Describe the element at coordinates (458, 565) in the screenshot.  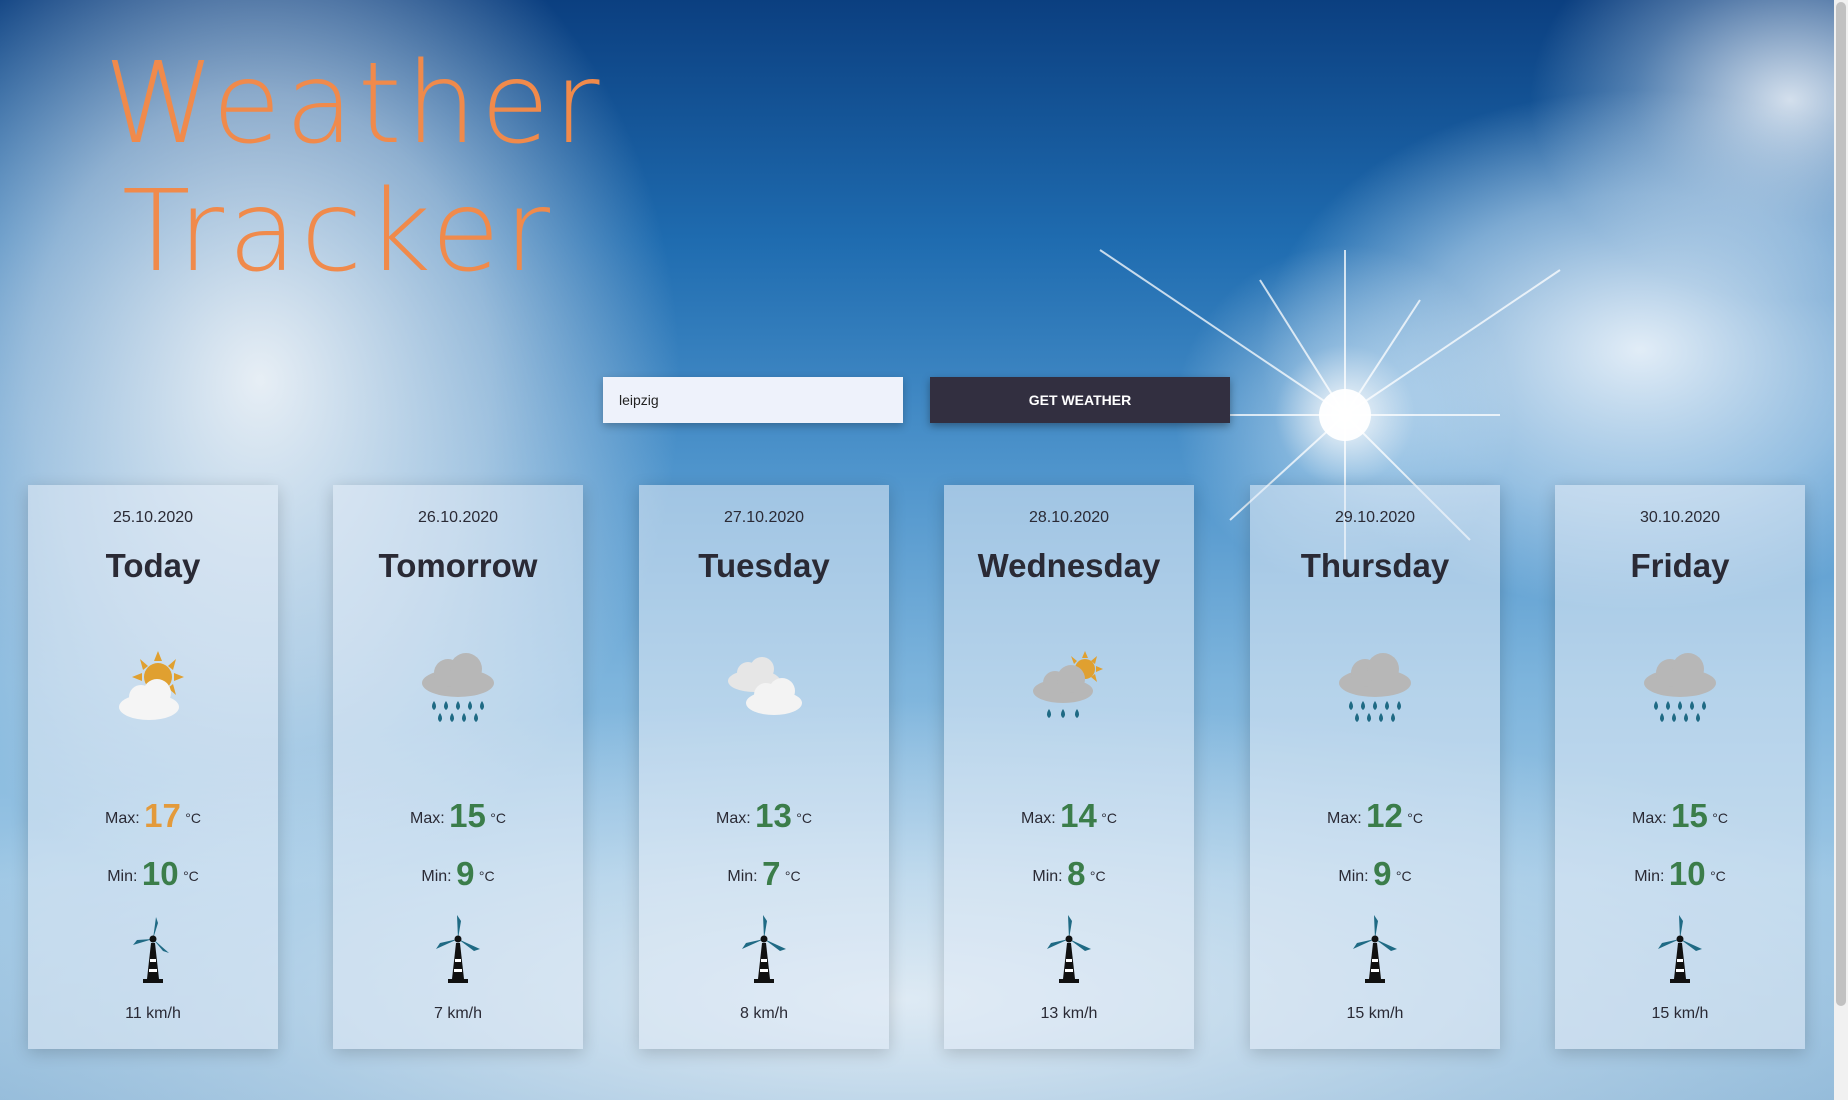
I see `forecast-day: Tomorrow` at that location.